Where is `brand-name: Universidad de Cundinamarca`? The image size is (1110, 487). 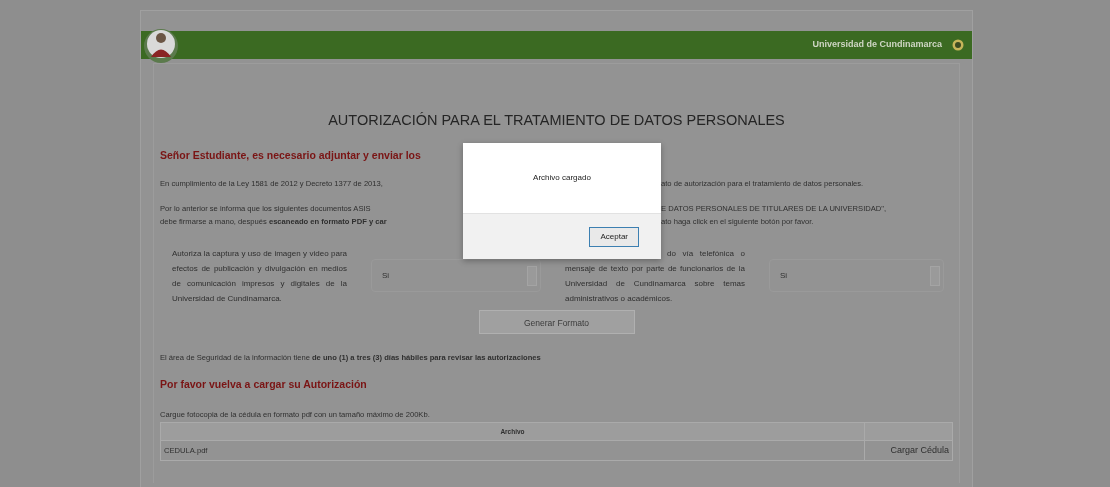 brand-name: Universidad de Cundinamarca is located at coordinates (877, 45).